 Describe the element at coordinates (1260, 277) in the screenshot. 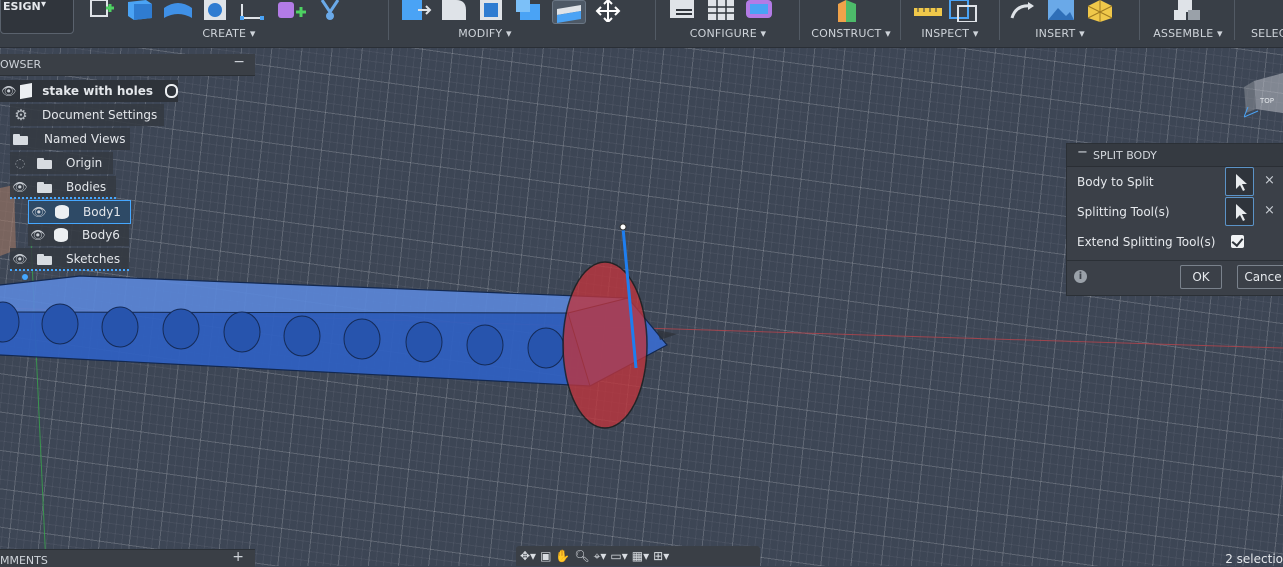

I see `cancel-button: Cance` at that location.